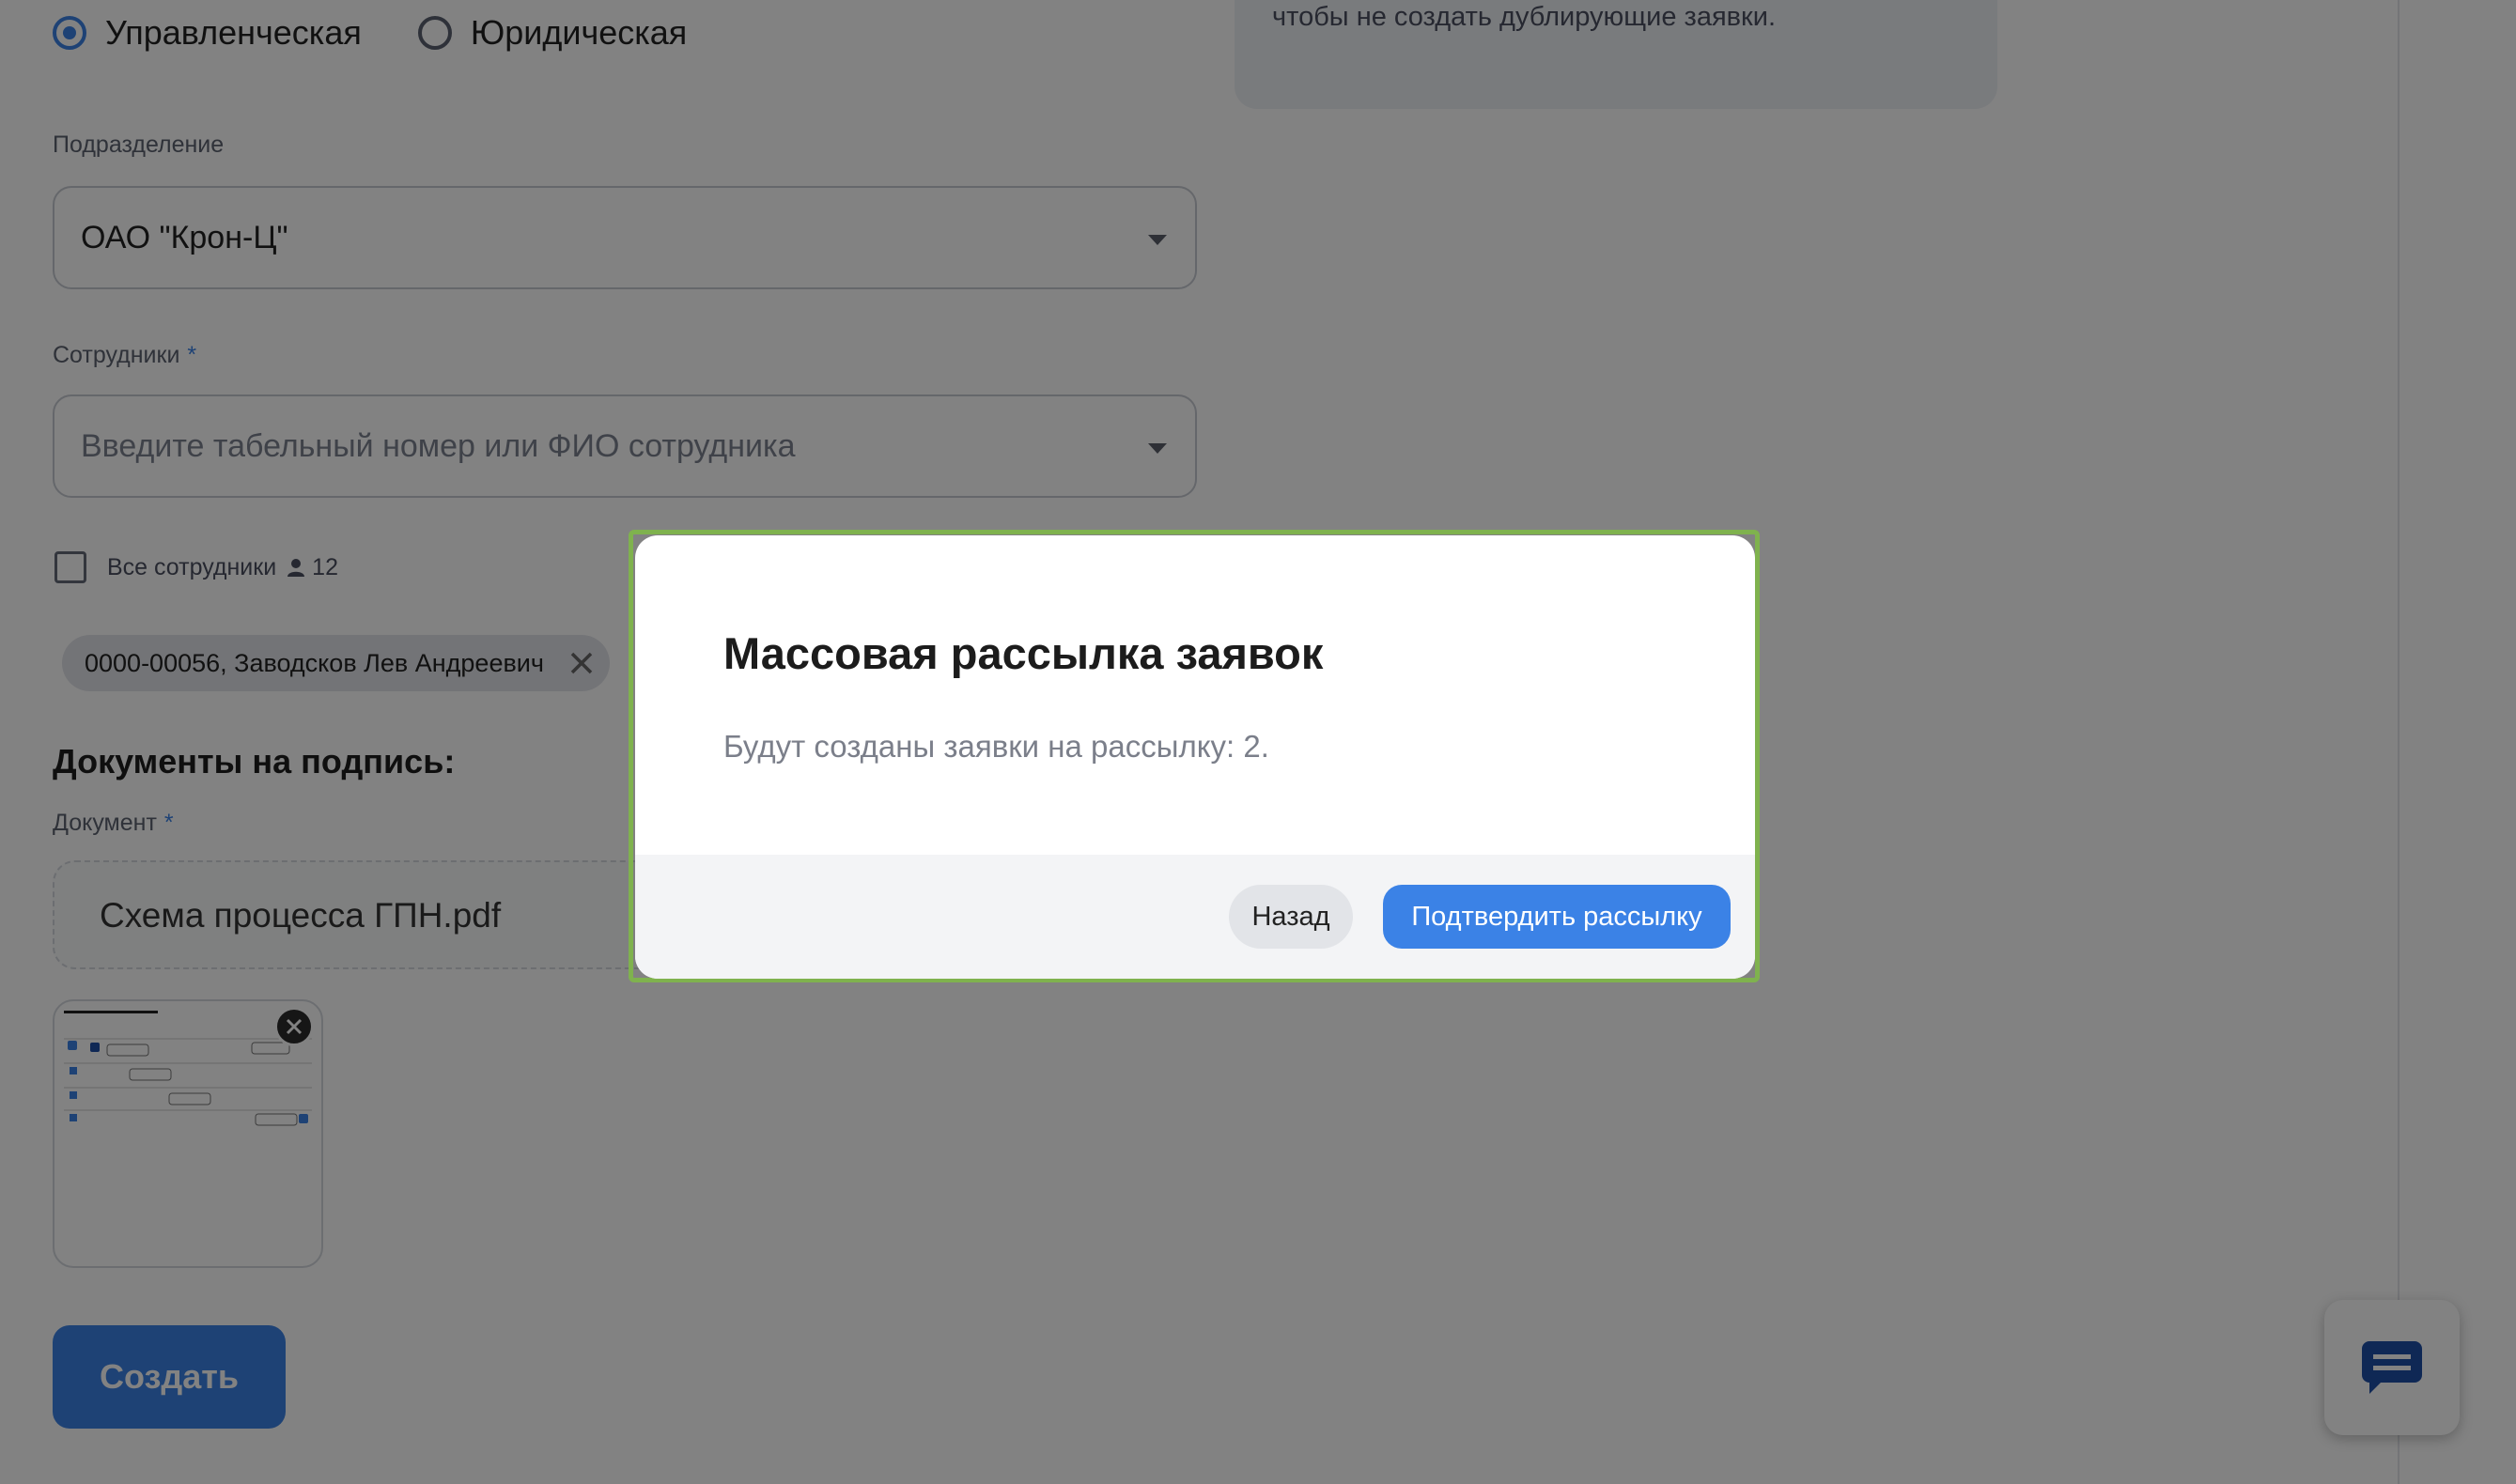 This screenshot has height=1484, width=2516. I want to click on dialog-message: Будут созданы заявки на рассылку: 2., so click(996, 747).